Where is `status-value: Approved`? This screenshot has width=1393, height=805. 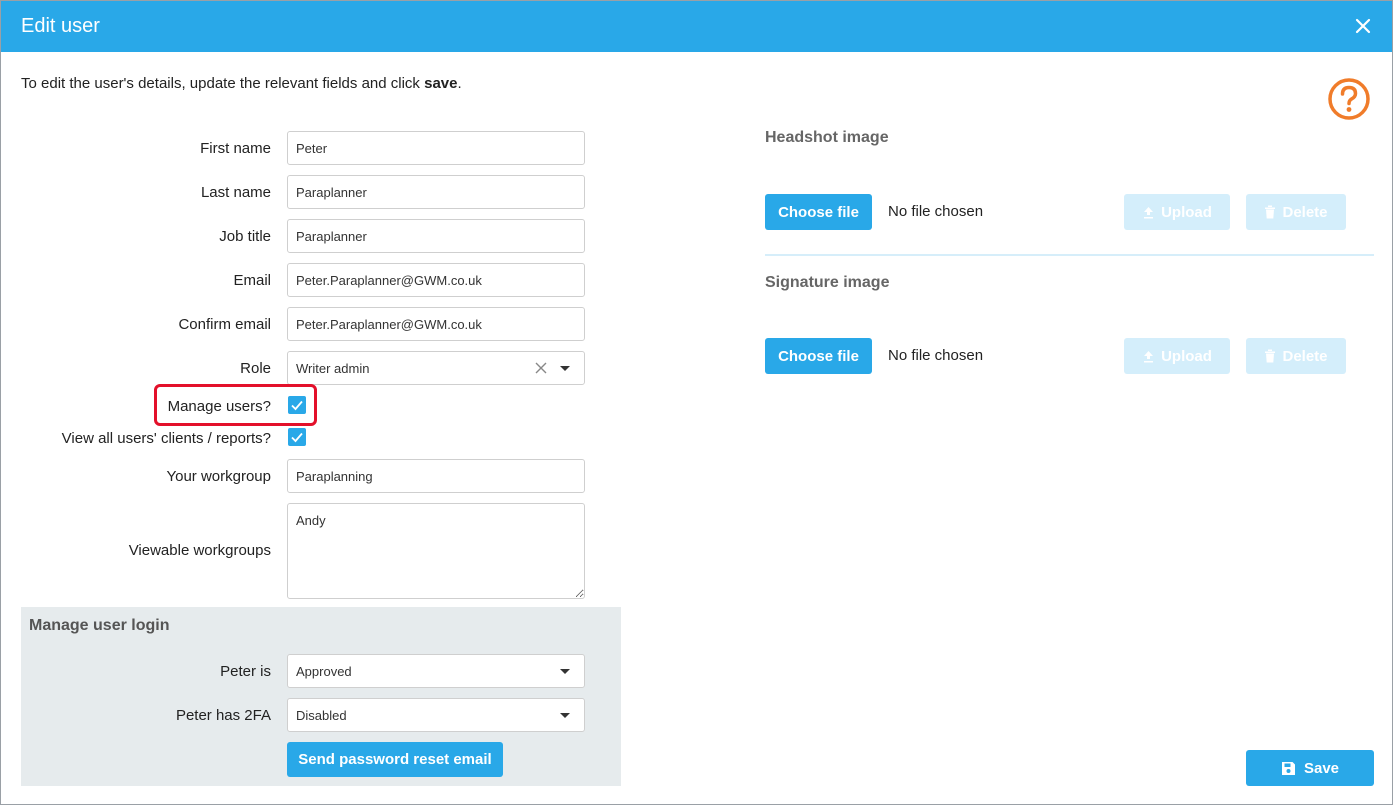
status-value: Approved is located at coordinates (324, 671).